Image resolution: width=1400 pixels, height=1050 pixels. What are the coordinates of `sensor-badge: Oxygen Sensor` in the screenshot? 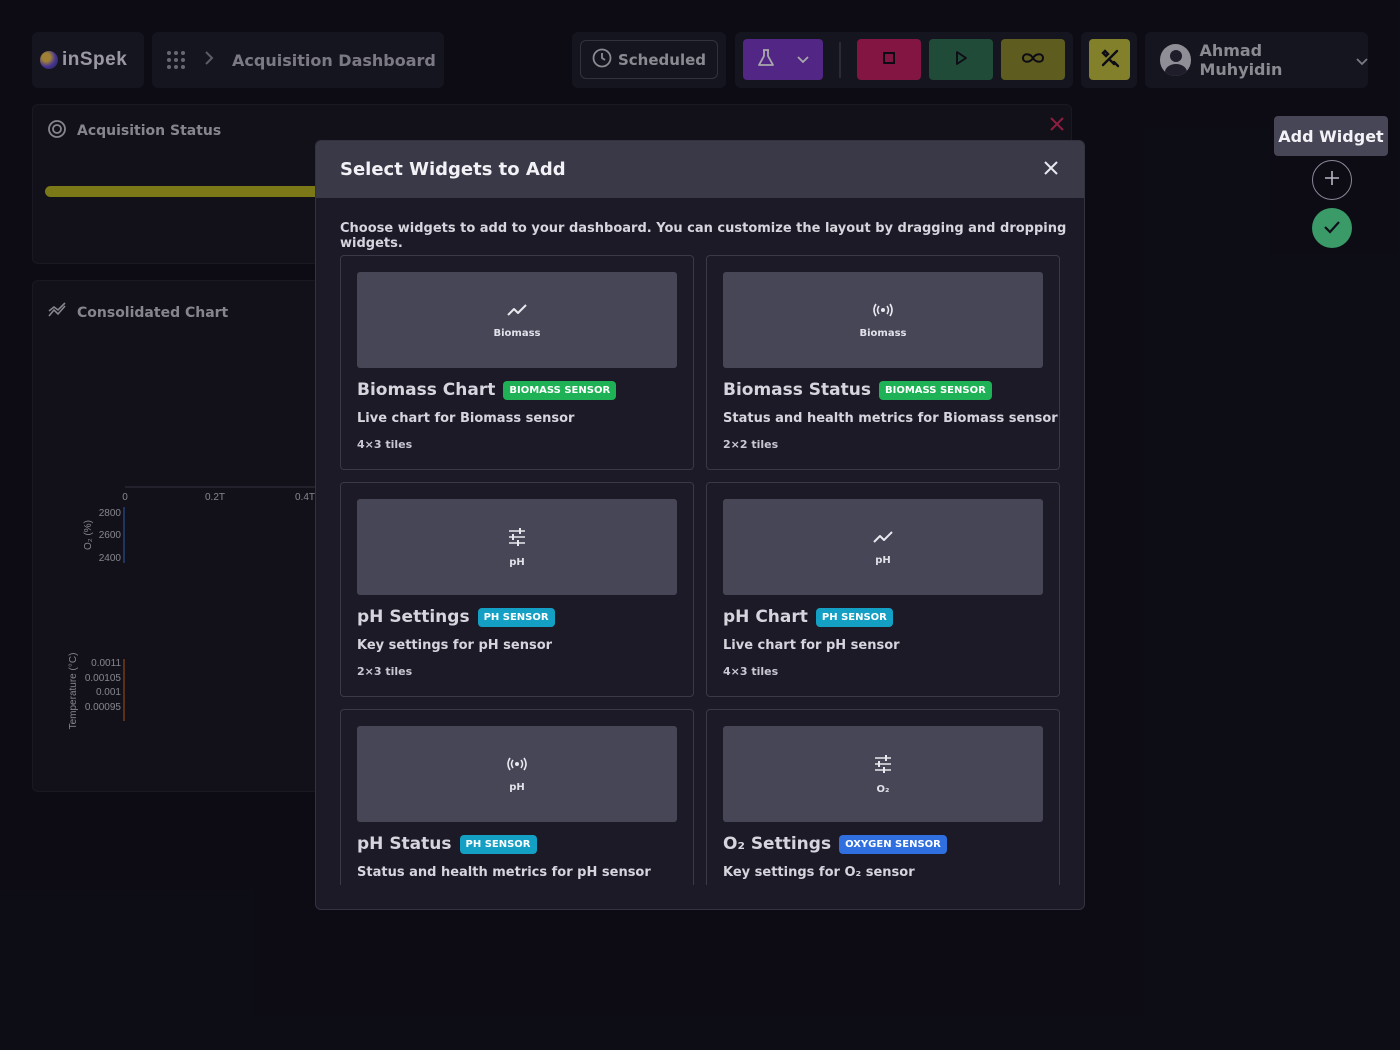 It's located at (893, 844).